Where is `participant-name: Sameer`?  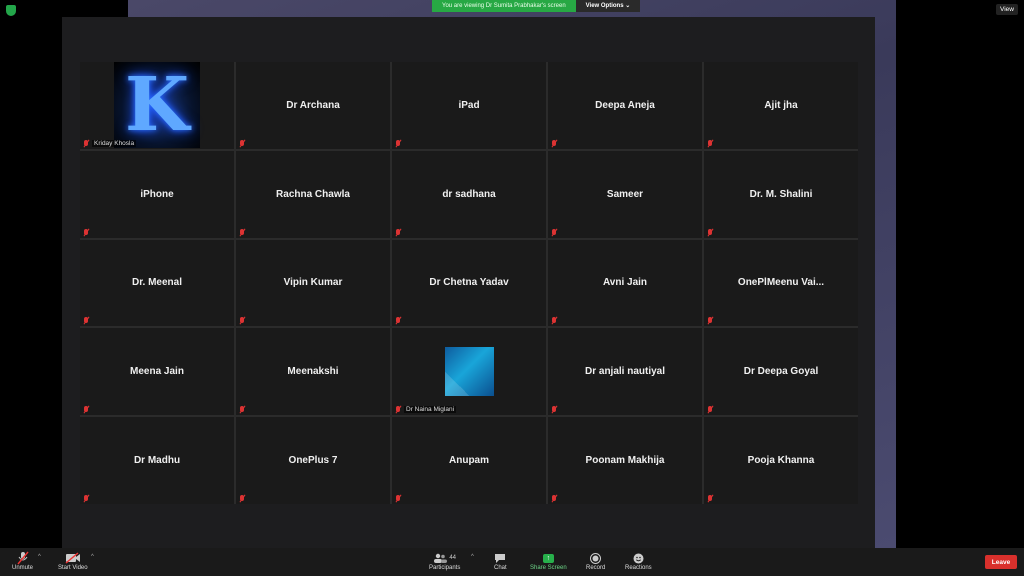
participant-name: Sameer is located at coordinates (625, 194).